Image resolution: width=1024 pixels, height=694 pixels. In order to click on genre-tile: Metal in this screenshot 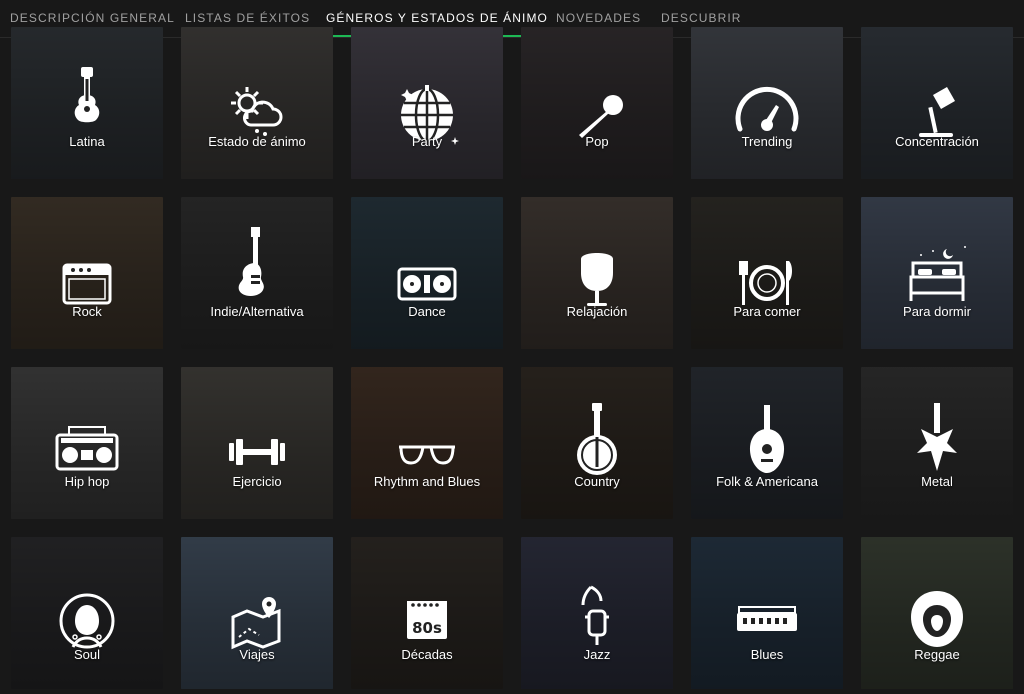, I will do `click(937, 443)`.